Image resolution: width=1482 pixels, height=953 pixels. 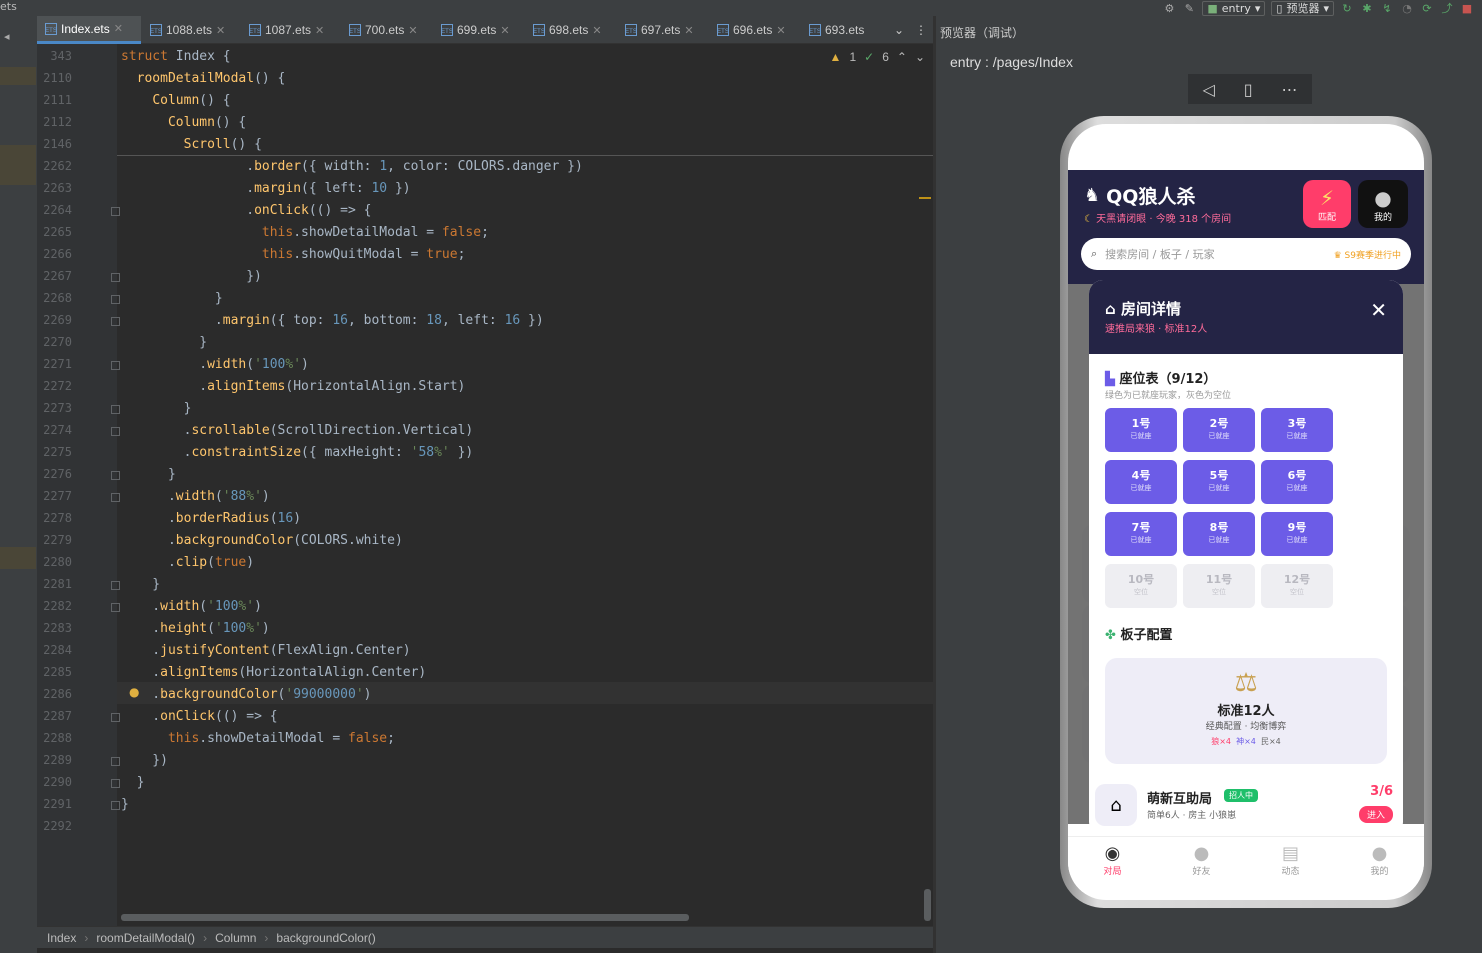 What do you see at coordinates (1407, 8) in the screenshot?
I see `profile-icon: ◔` at bounding box center [1407, 8].